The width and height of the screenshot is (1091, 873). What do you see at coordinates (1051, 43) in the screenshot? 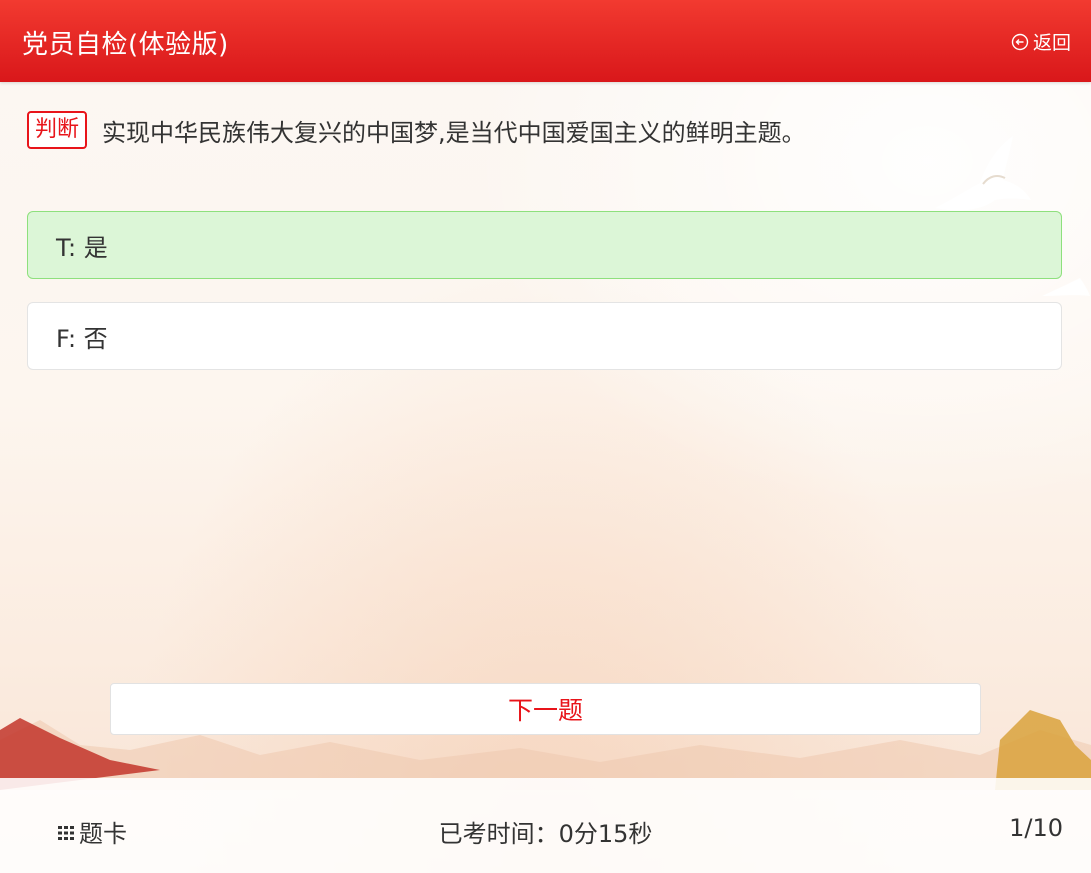
I see `back-label: 返回` at bounding box center [1051, 43].